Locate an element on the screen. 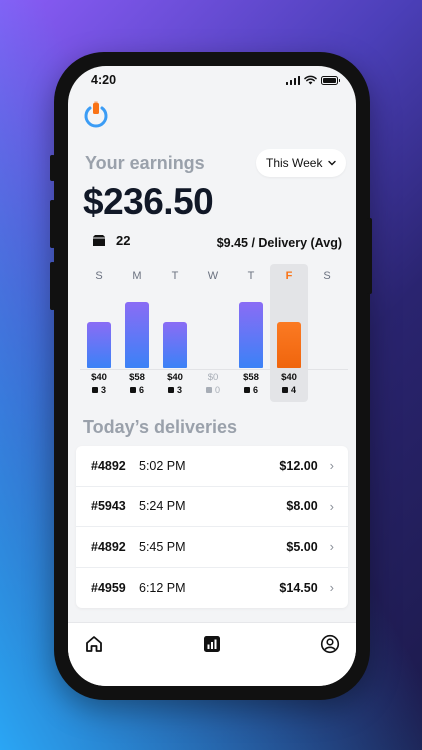 Image resolution: width=422 pixels, height=750 pixels. power-button is located at coordinates (369, 256).